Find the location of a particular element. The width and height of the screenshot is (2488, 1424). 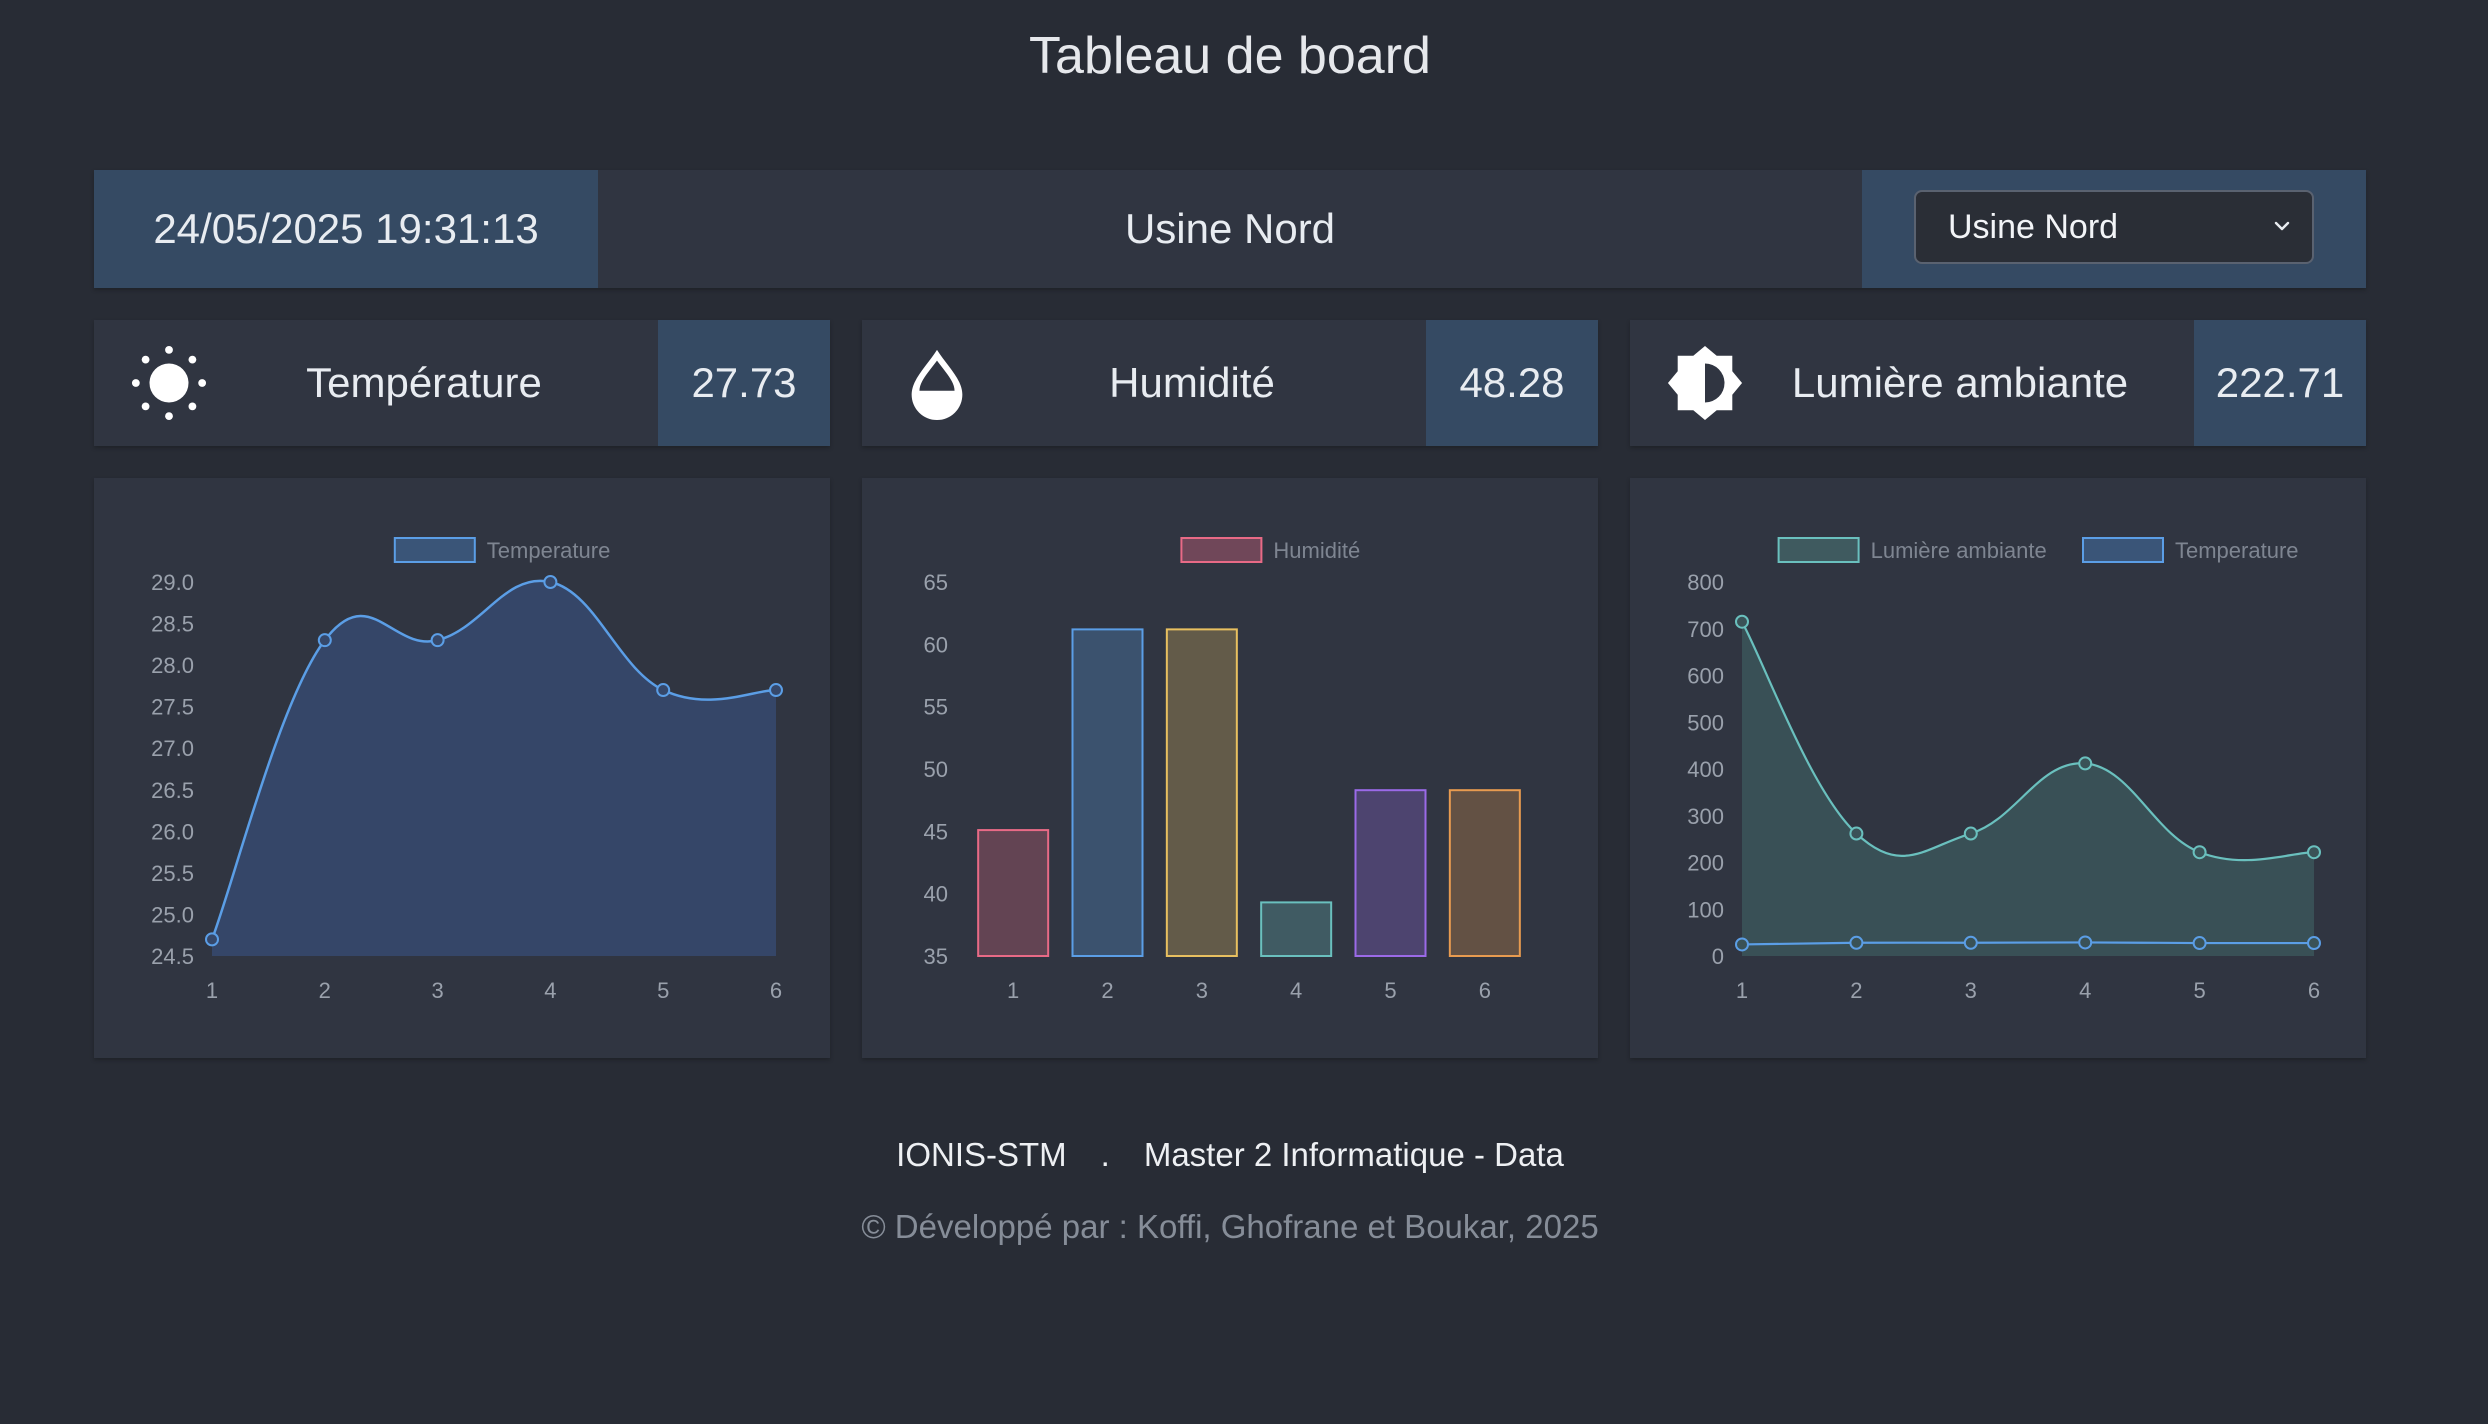

humidity-stat-card: Humidité 48.28 is located at coordinates (1230, 383).